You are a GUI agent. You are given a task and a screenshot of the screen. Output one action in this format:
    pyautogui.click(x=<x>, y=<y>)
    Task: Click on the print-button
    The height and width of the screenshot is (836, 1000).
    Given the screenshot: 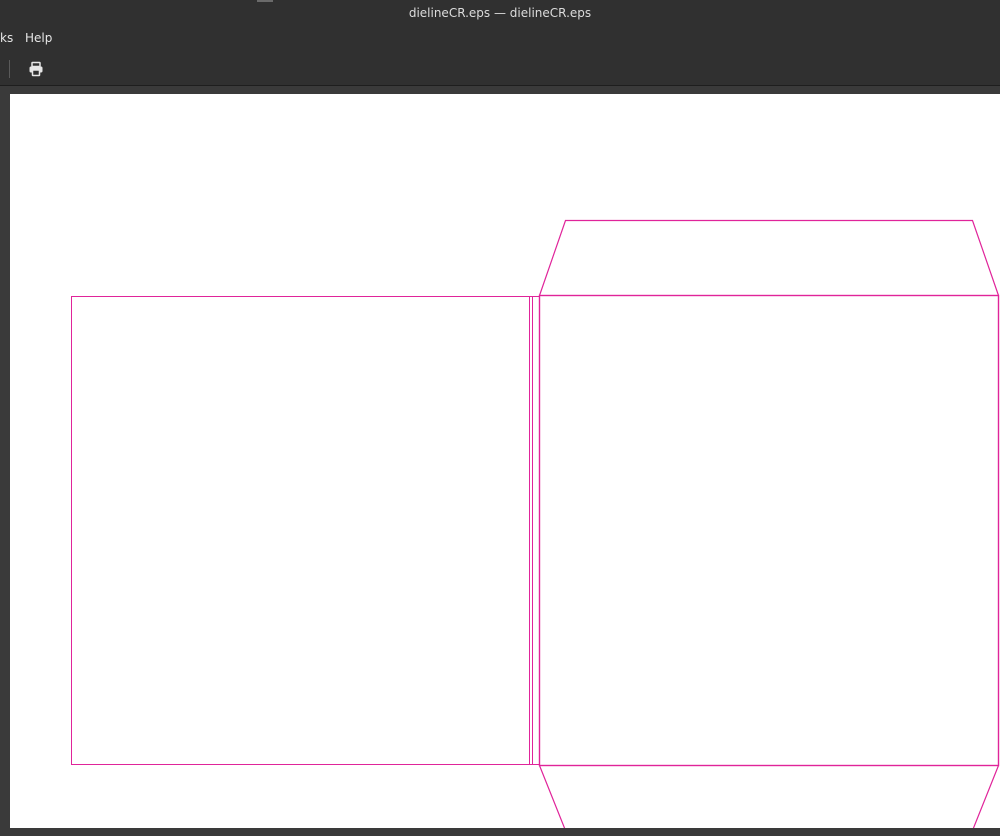 What is the action you would take?
    pyautogui.click(x=36, y=69)
    